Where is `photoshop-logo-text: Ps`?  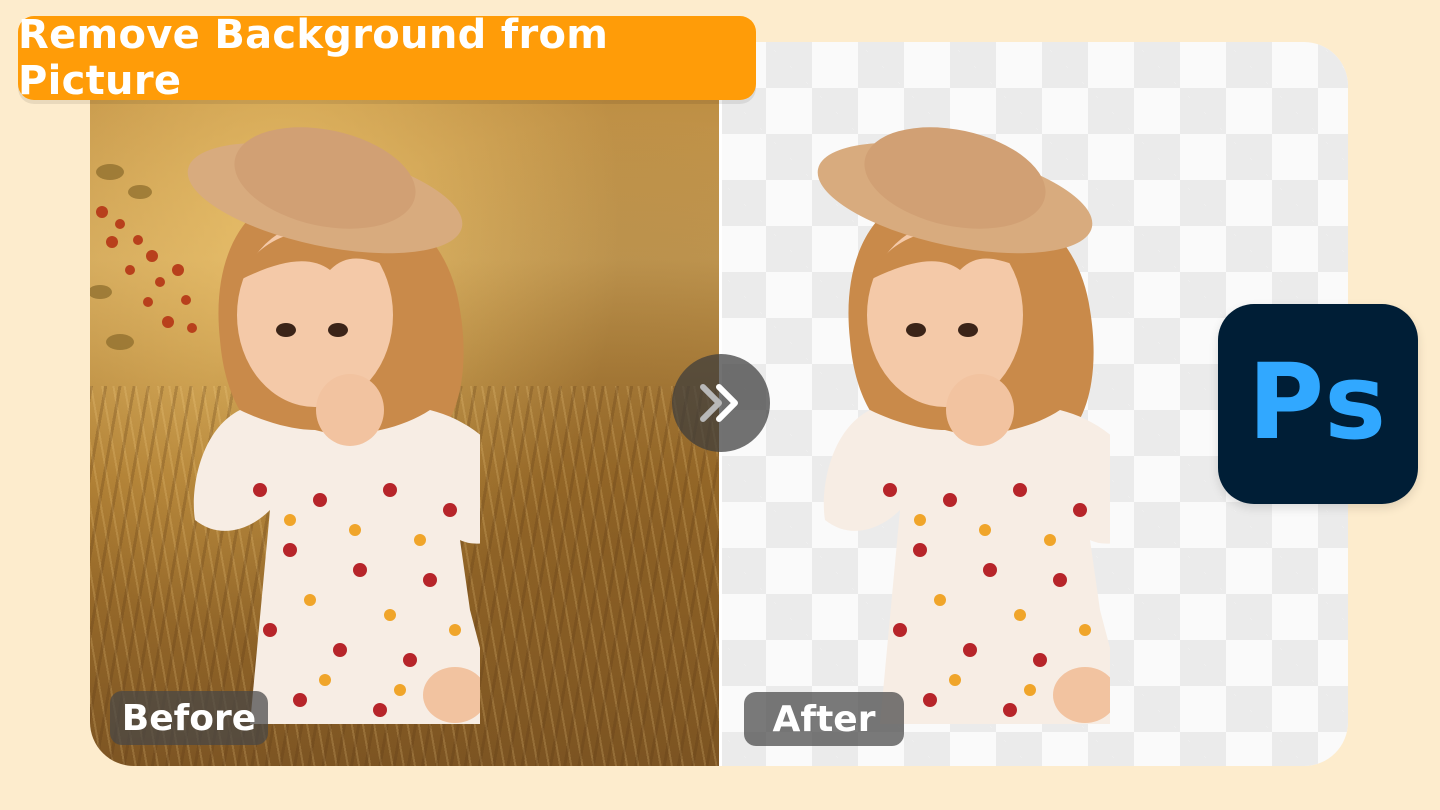
photoshop-logo-text: Ps is located at coordinates (1318, 402).